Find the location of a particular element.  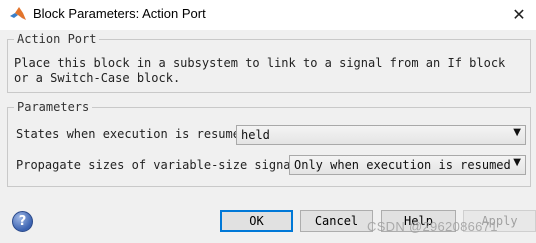

parameters-legend: Parameters is located at coordinates (53, 107).